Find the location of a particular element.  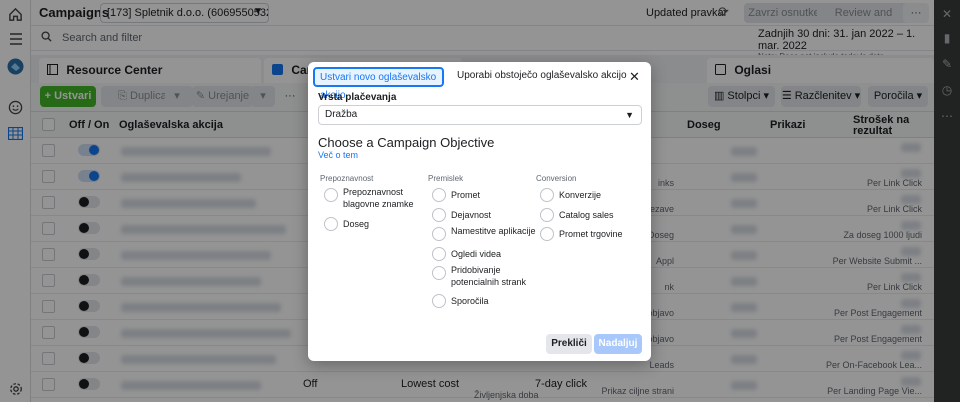

objective-option-label: Prepoznavnost blagovne znamke is located at coordinates (378, 198).